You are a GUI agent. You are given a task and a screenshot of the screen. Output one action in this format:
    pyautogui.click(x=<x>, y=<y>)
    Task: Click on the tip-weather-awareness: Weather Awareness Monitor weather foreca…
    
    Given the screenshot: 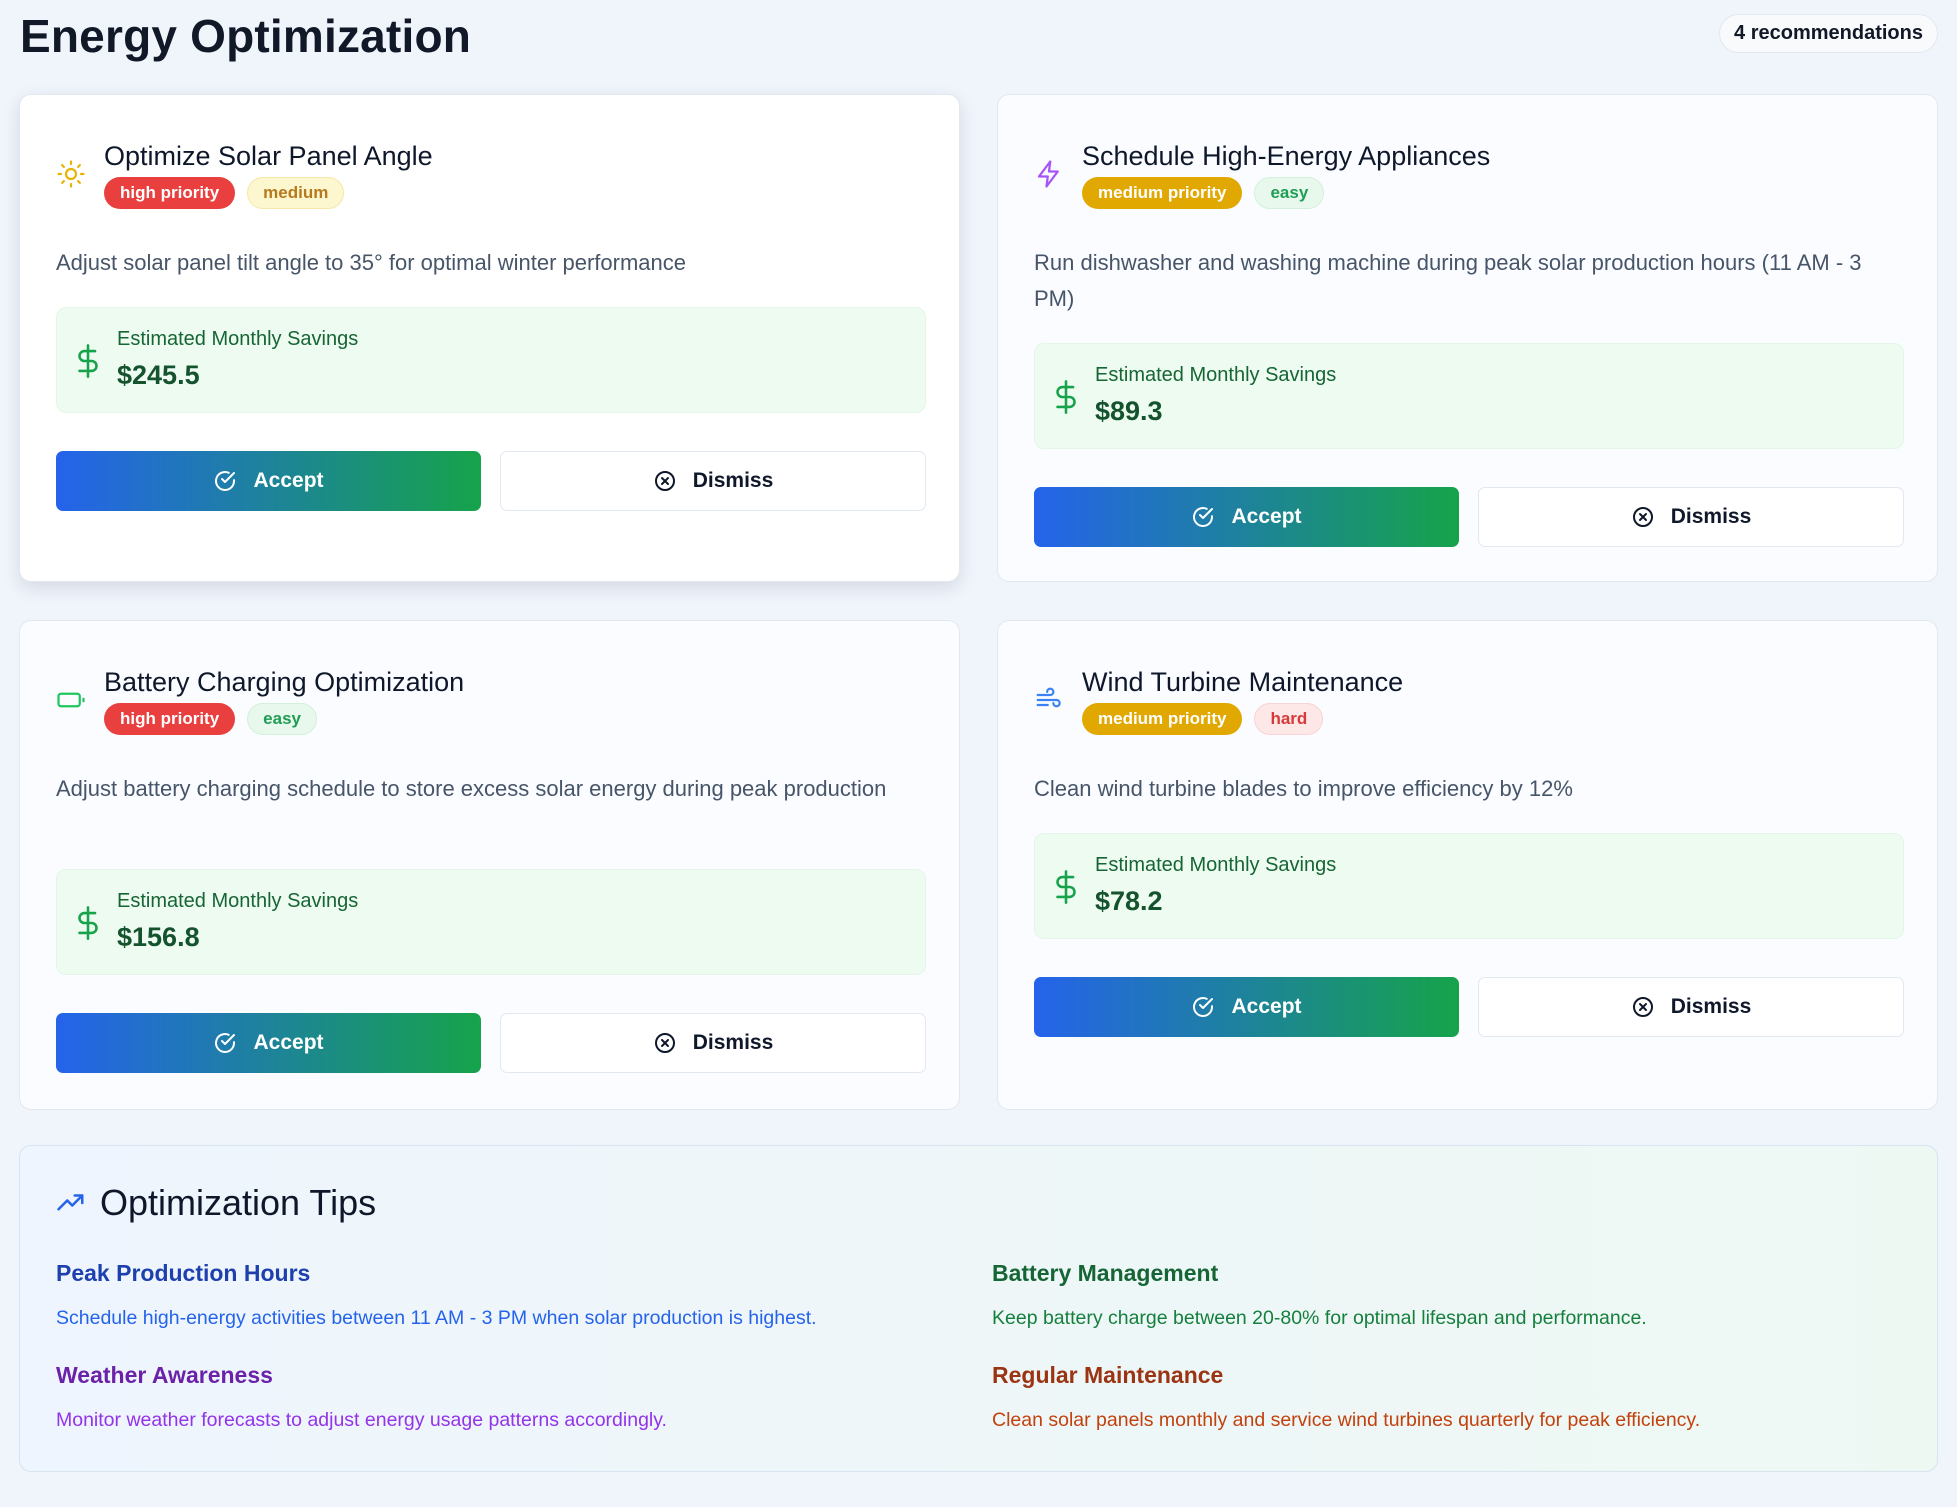 What is the action you would take?
    pyautogui.click(x=506, y=1397)
    